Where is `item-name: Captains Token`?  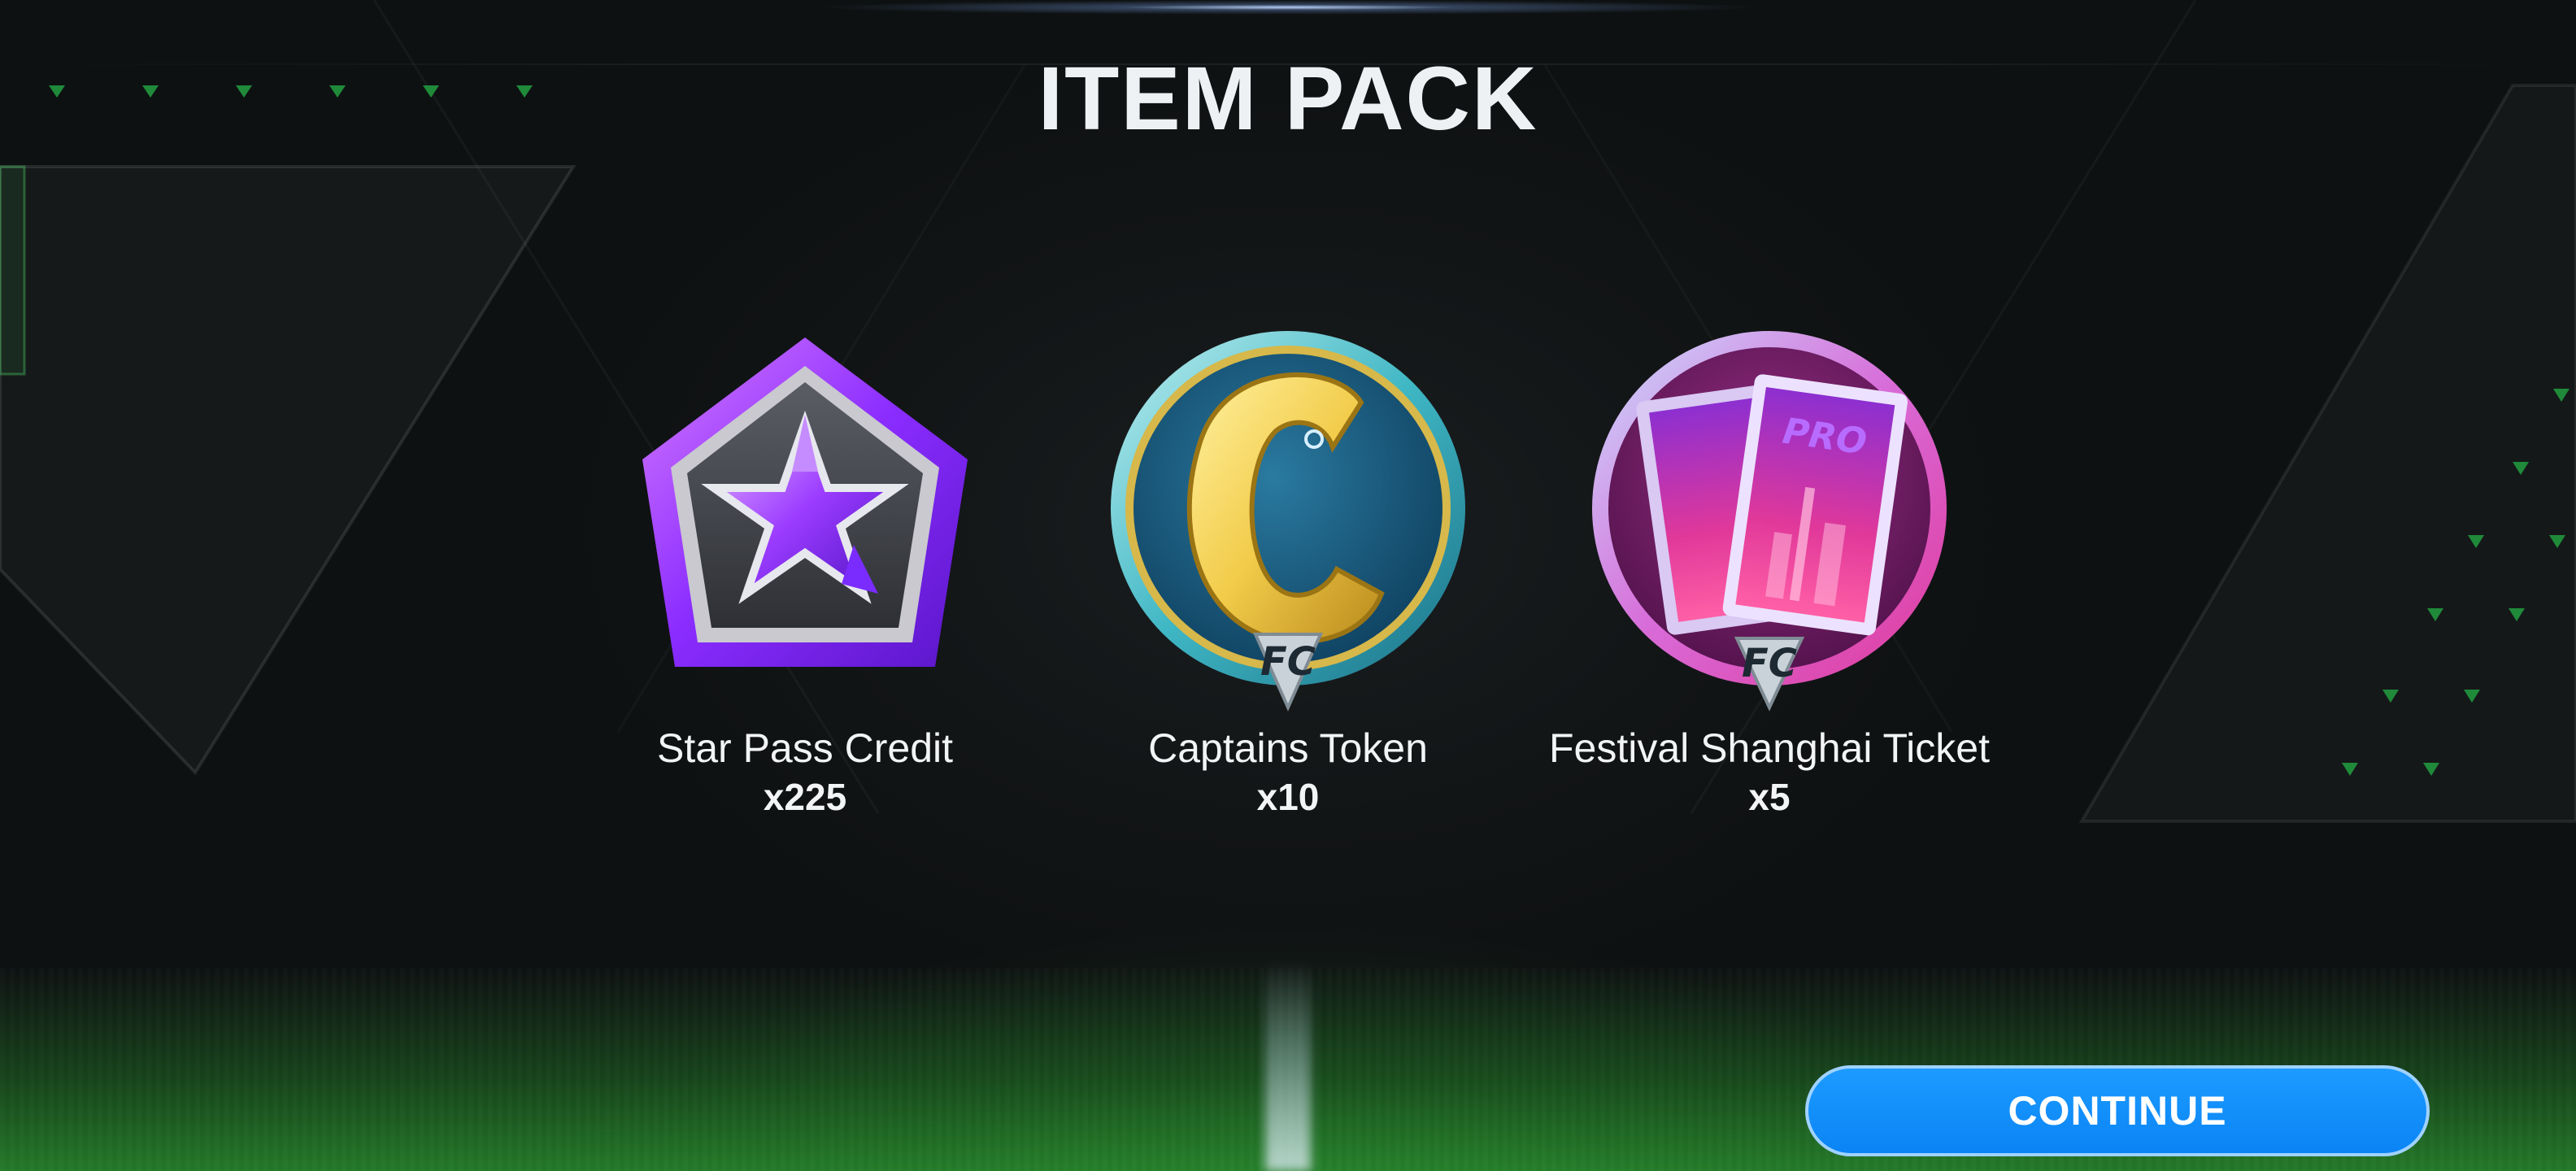
item-name: Captains Token is located at coordinates (1288, 748).